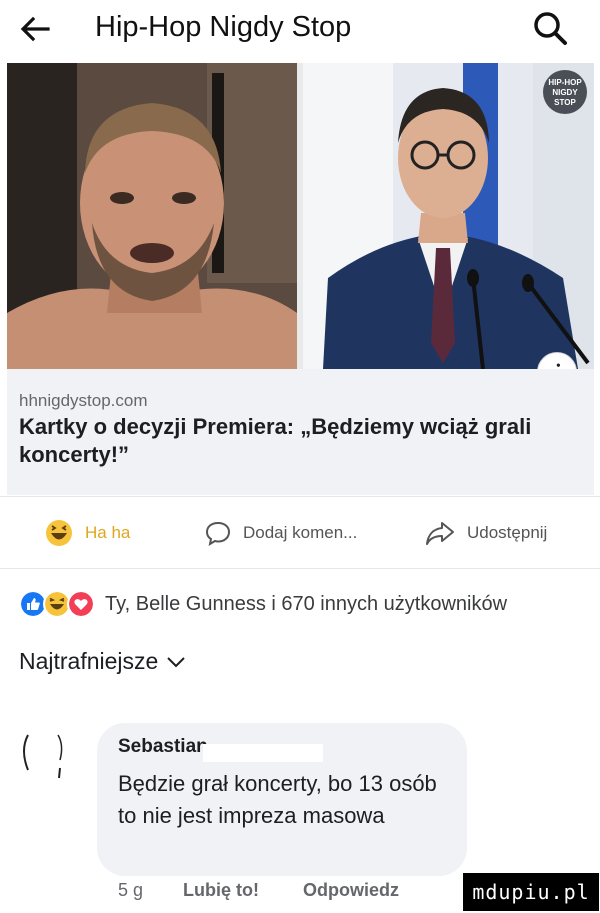 The height and width of the screenshot is (913, 600). I want to click on comment-like-button: Lubię to!, so click(221, 890).